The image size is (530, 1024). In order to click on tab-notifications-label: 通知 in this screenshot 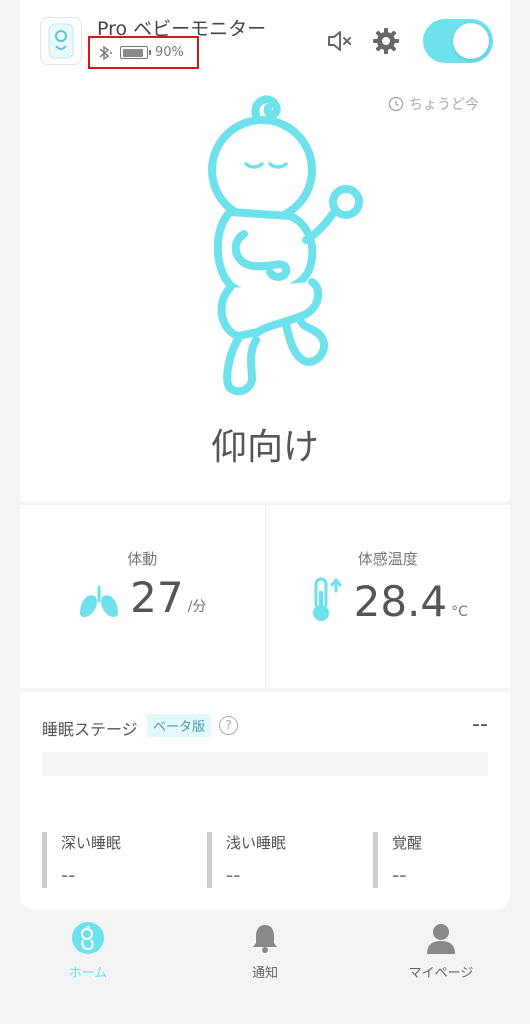, I will do `click(264, 973)`.